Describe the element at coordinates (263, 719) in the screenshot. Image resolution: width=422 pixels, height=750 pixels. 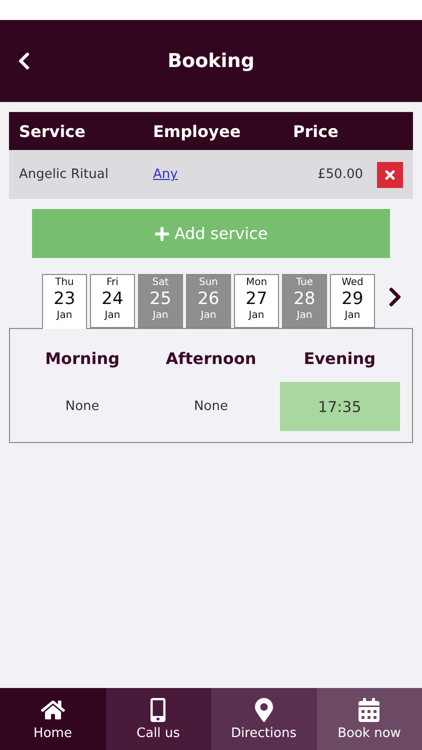
I see `nav-tab: Directions` at that location.